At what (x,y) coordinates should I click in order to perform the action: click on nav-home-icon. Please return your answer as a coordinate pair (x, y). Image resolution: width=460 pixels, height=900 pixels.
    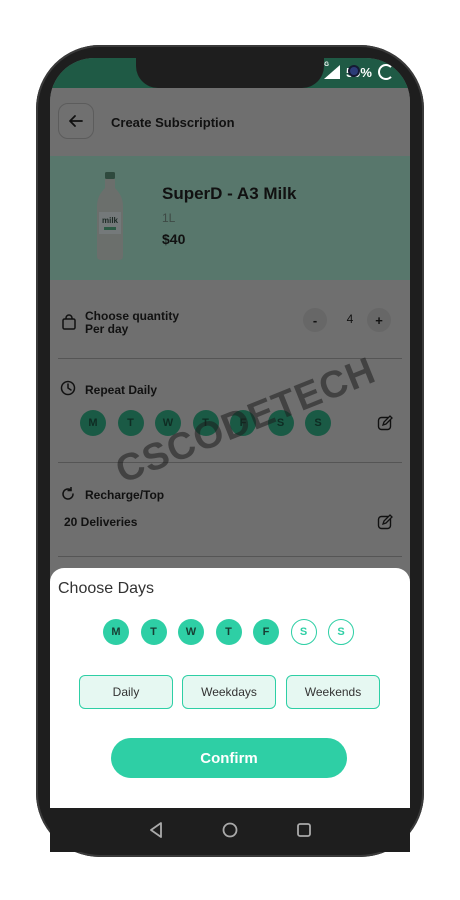
    Looking at the image, I should click on (230, 830).